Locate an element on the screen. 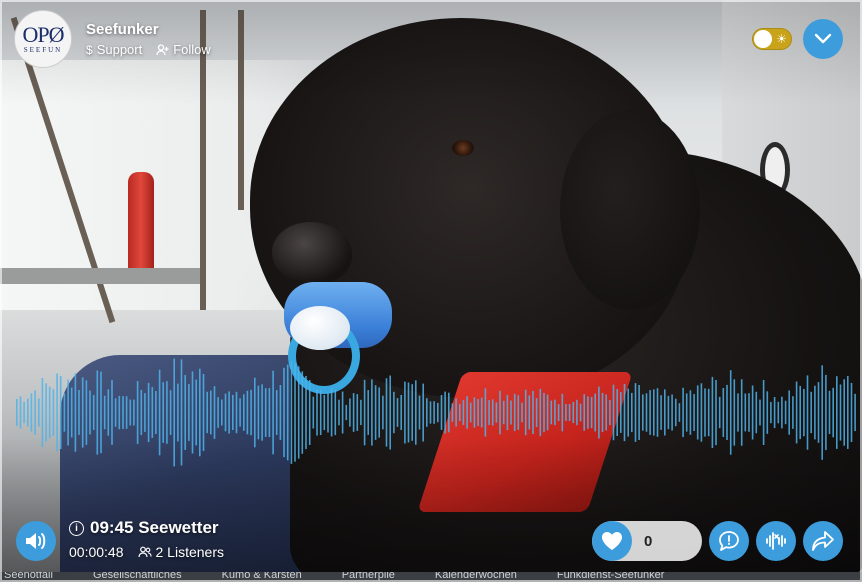  footer-link: Kalenderwochen is located at coordinates (476, 577).